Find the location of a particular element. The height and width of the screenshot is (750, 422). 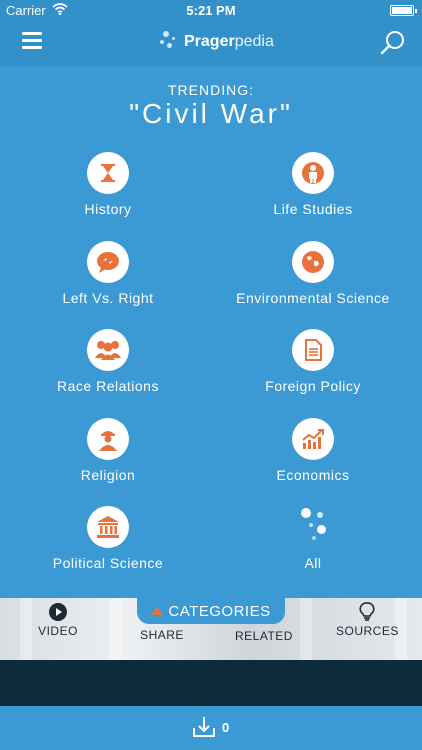

prager-logo: Pragerpedia is located at coordinates (217, 42).